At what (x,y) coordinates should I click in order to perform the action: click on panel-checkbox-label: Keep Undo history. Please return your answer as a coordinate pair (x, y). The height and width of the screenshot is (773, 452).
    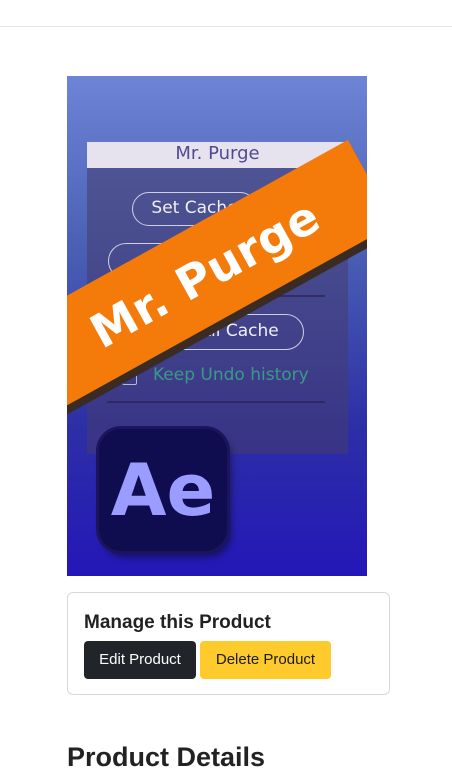
    Looking at the image, I should click on (231, 375).